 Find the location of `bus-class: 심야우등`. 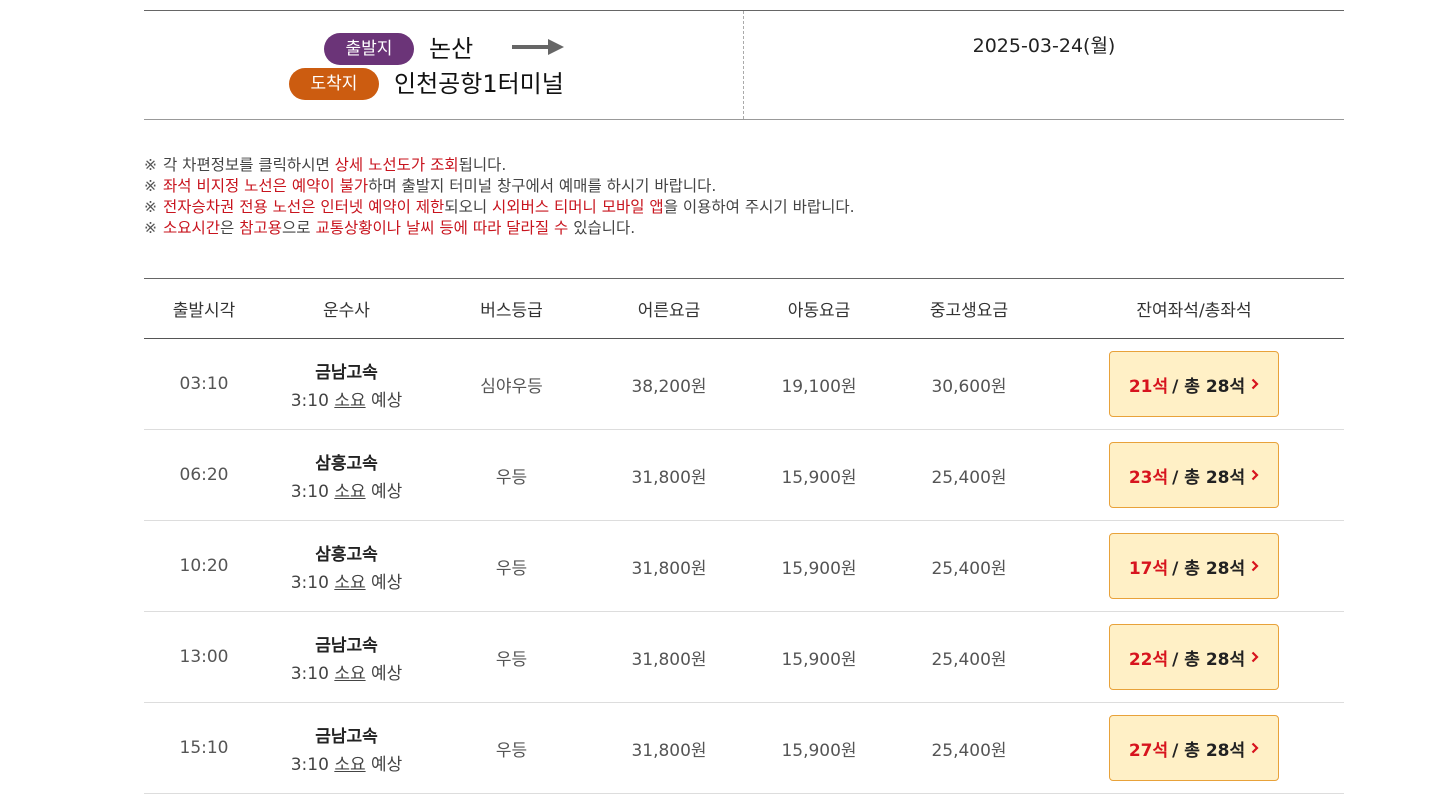

bus-class: 심야우등 is located at coordinates (511, 386).